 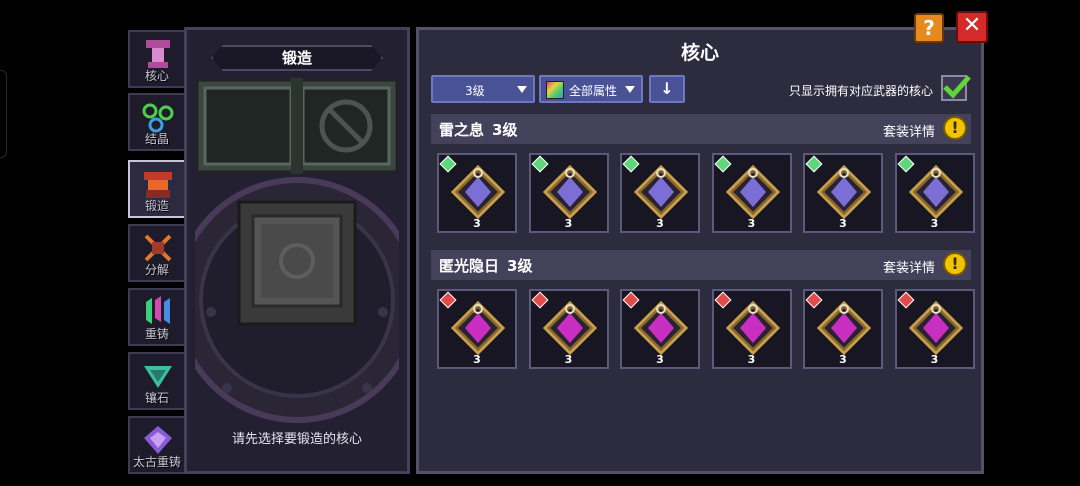 I want to click on decompose-tab-icon, so click(x=158, y=248).